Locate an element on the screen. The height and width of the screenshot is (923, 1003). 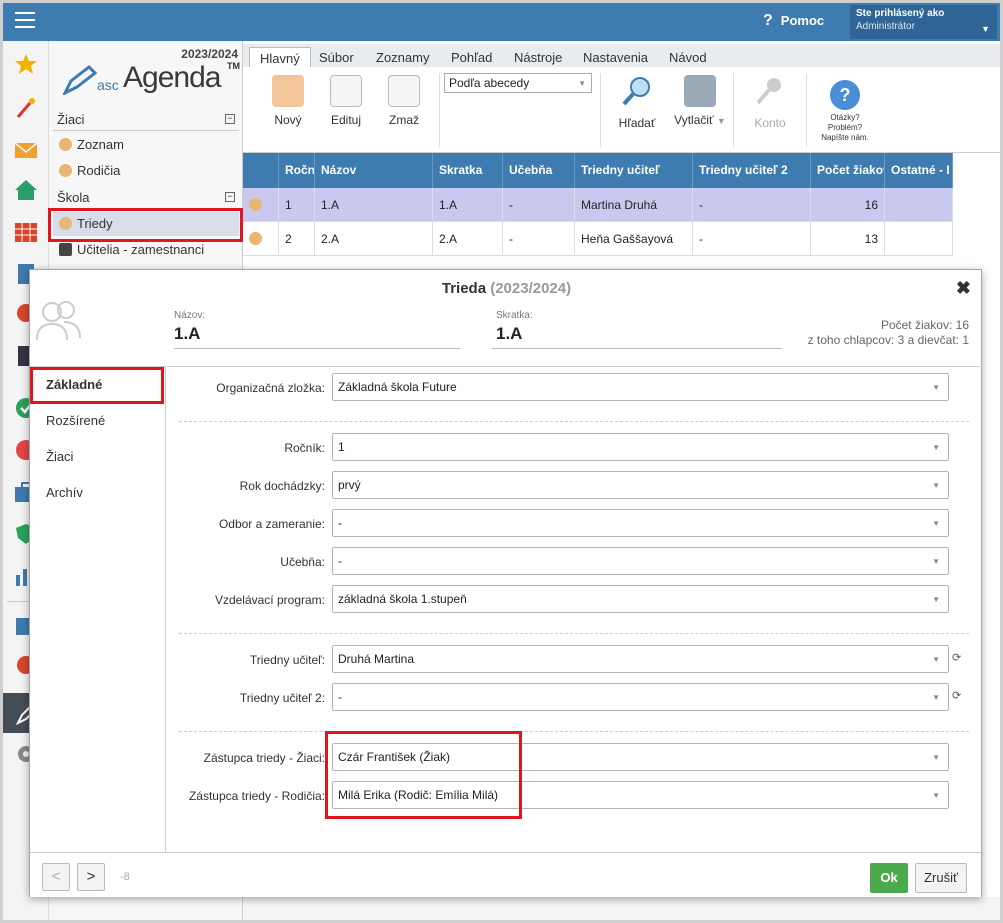
rep-student-label: Zástupca triedy - Žiaci: is located at coordinates (264, 758).